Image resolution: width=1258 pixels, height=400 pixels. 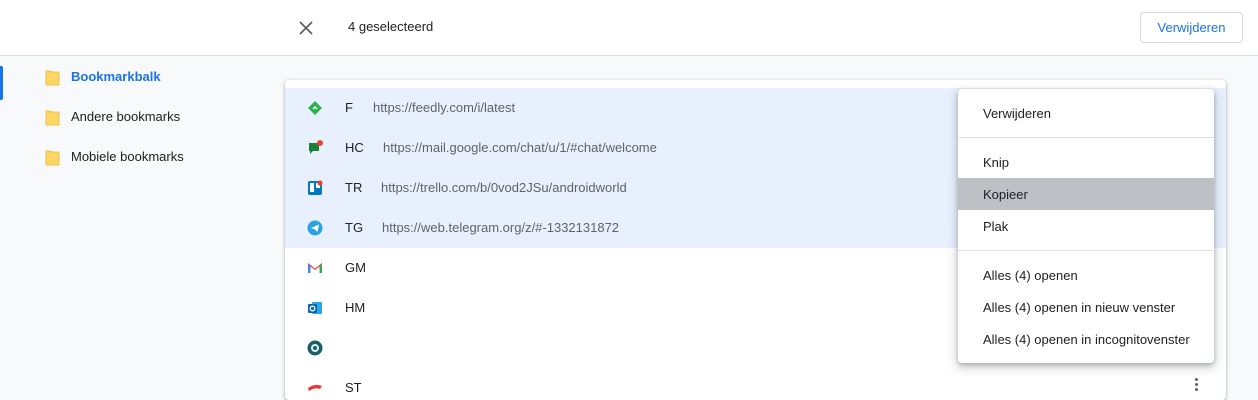 What do you see at coordinates (391, 26) in the screenshot?
I see `selection-count: 4 geselecteerd` at bounding box center [391, 26].